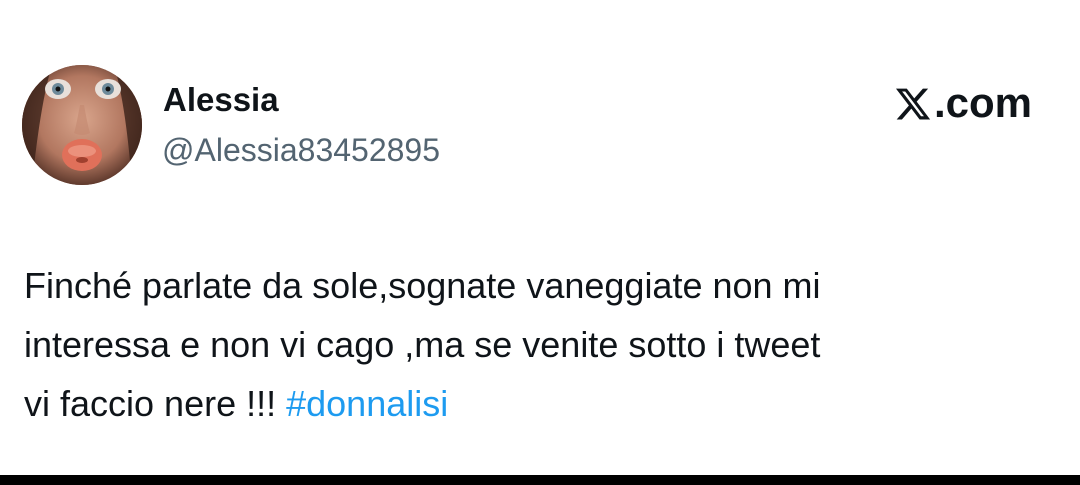  What do you see at coordinates (982, 102) in the screenshot?
I see `brand-suffix: .com` at bounding box center [982, 102].